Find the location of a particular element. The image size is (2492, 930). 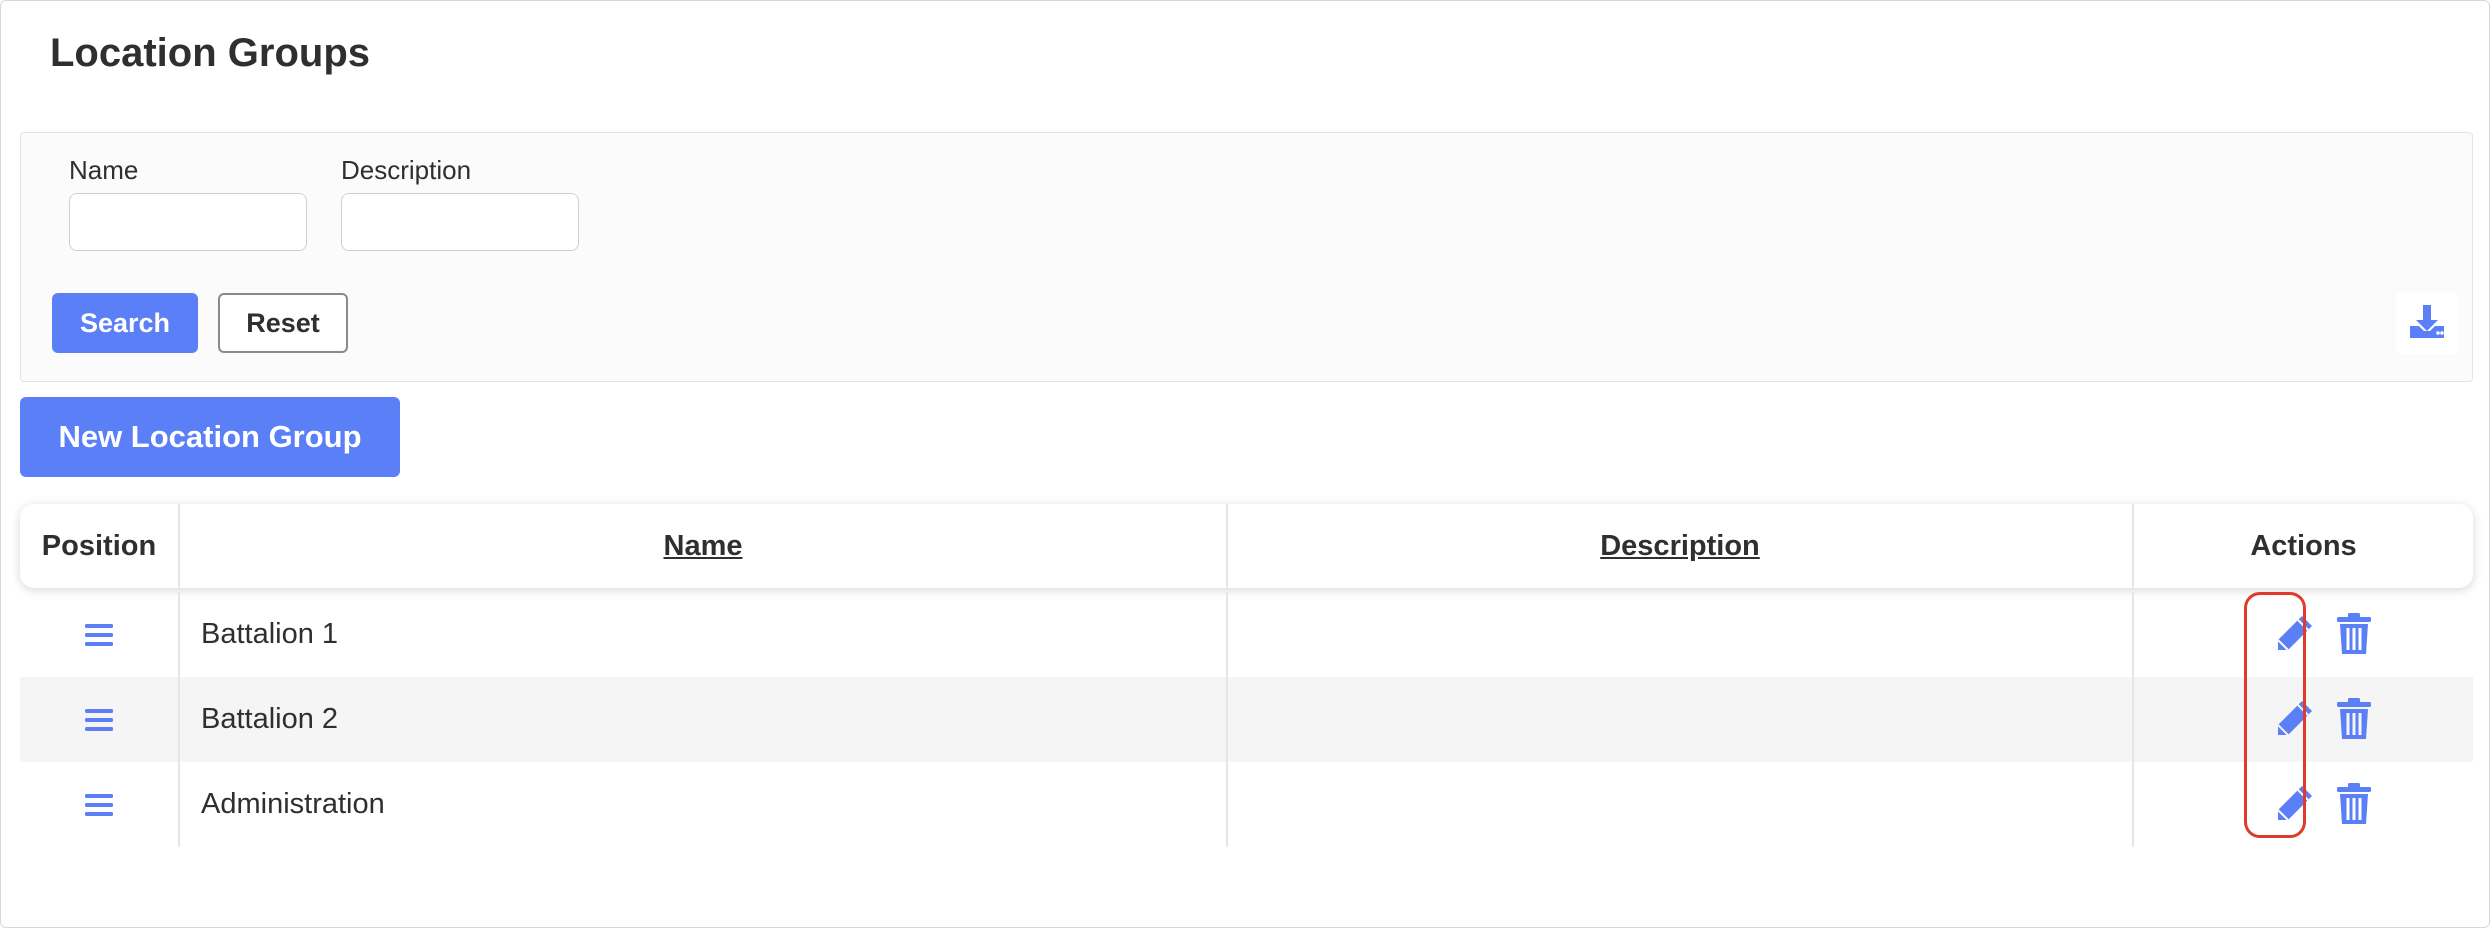

name-cell: Battalion 1 is located at coordinates (702, 634).